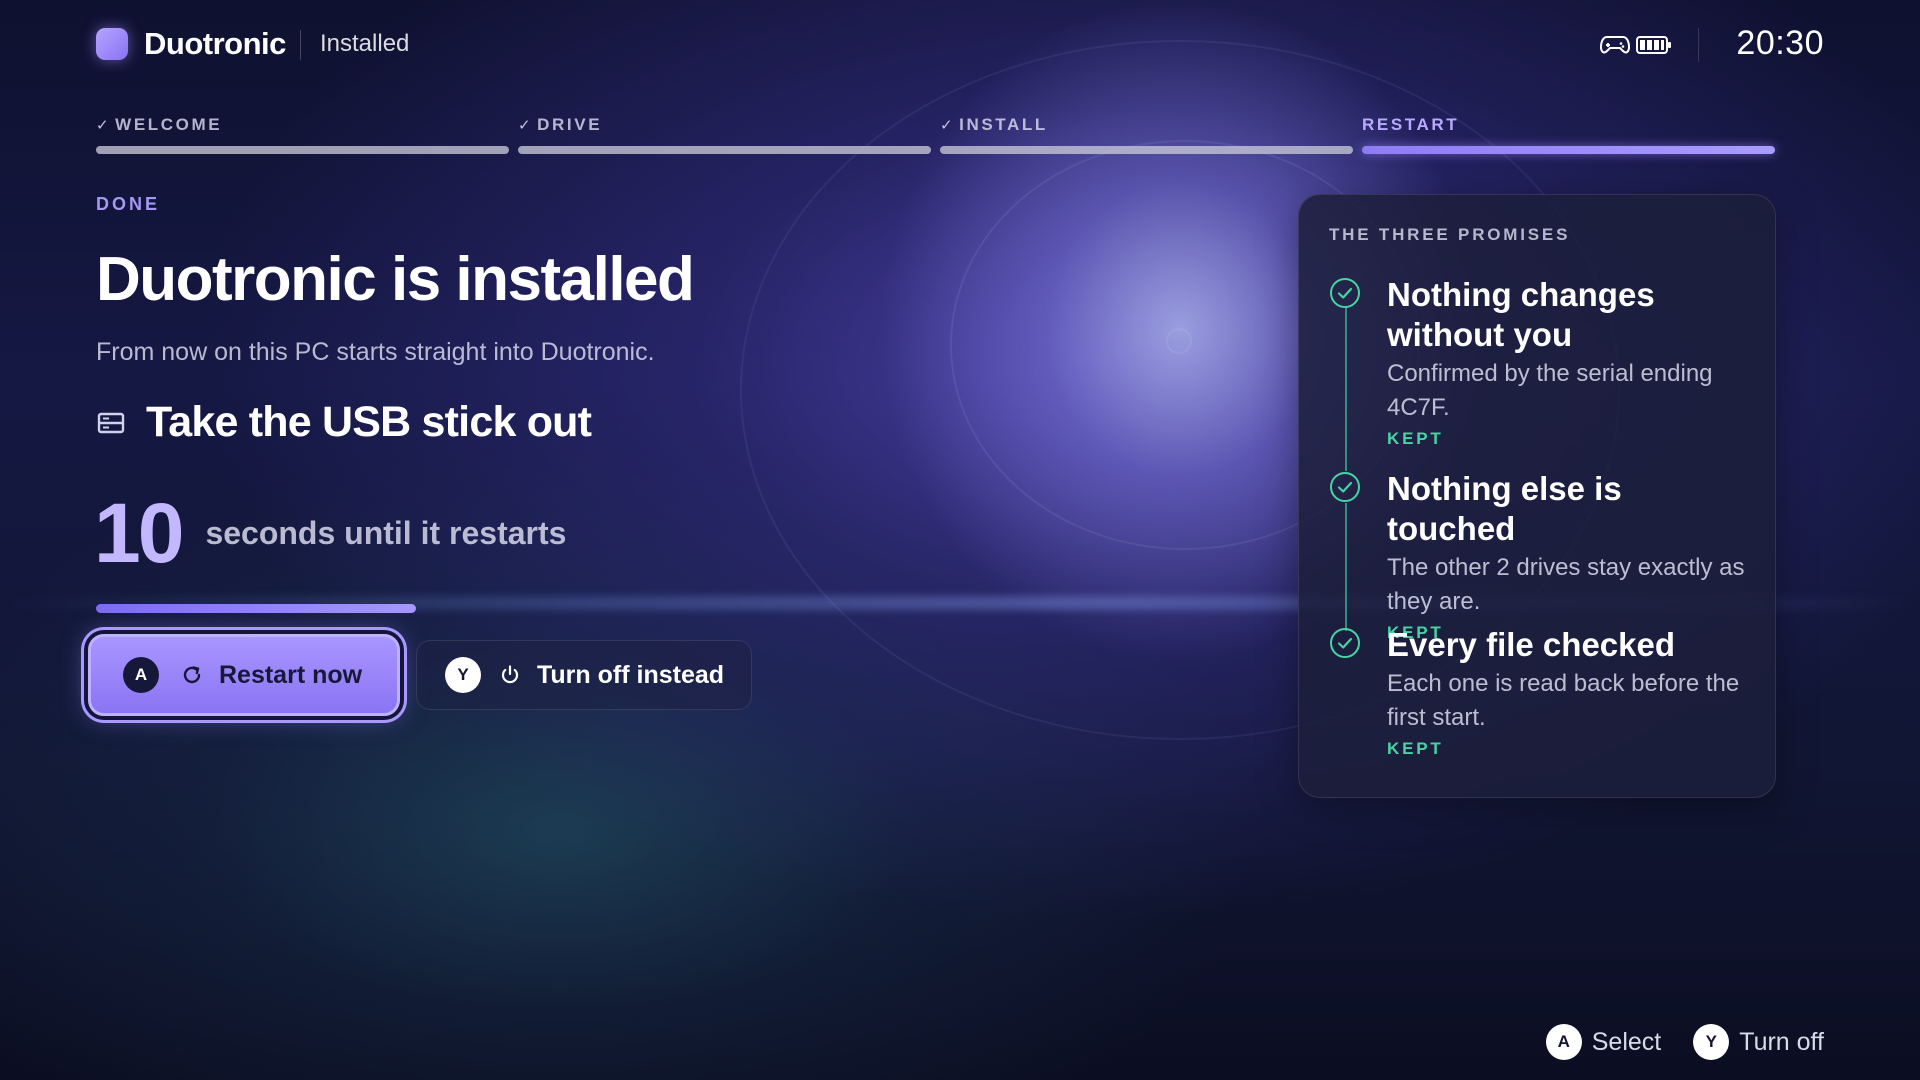 This screenshot has height=1080, width=1920. I want to click on hint-label: Turn off, so click(1781, 1041).